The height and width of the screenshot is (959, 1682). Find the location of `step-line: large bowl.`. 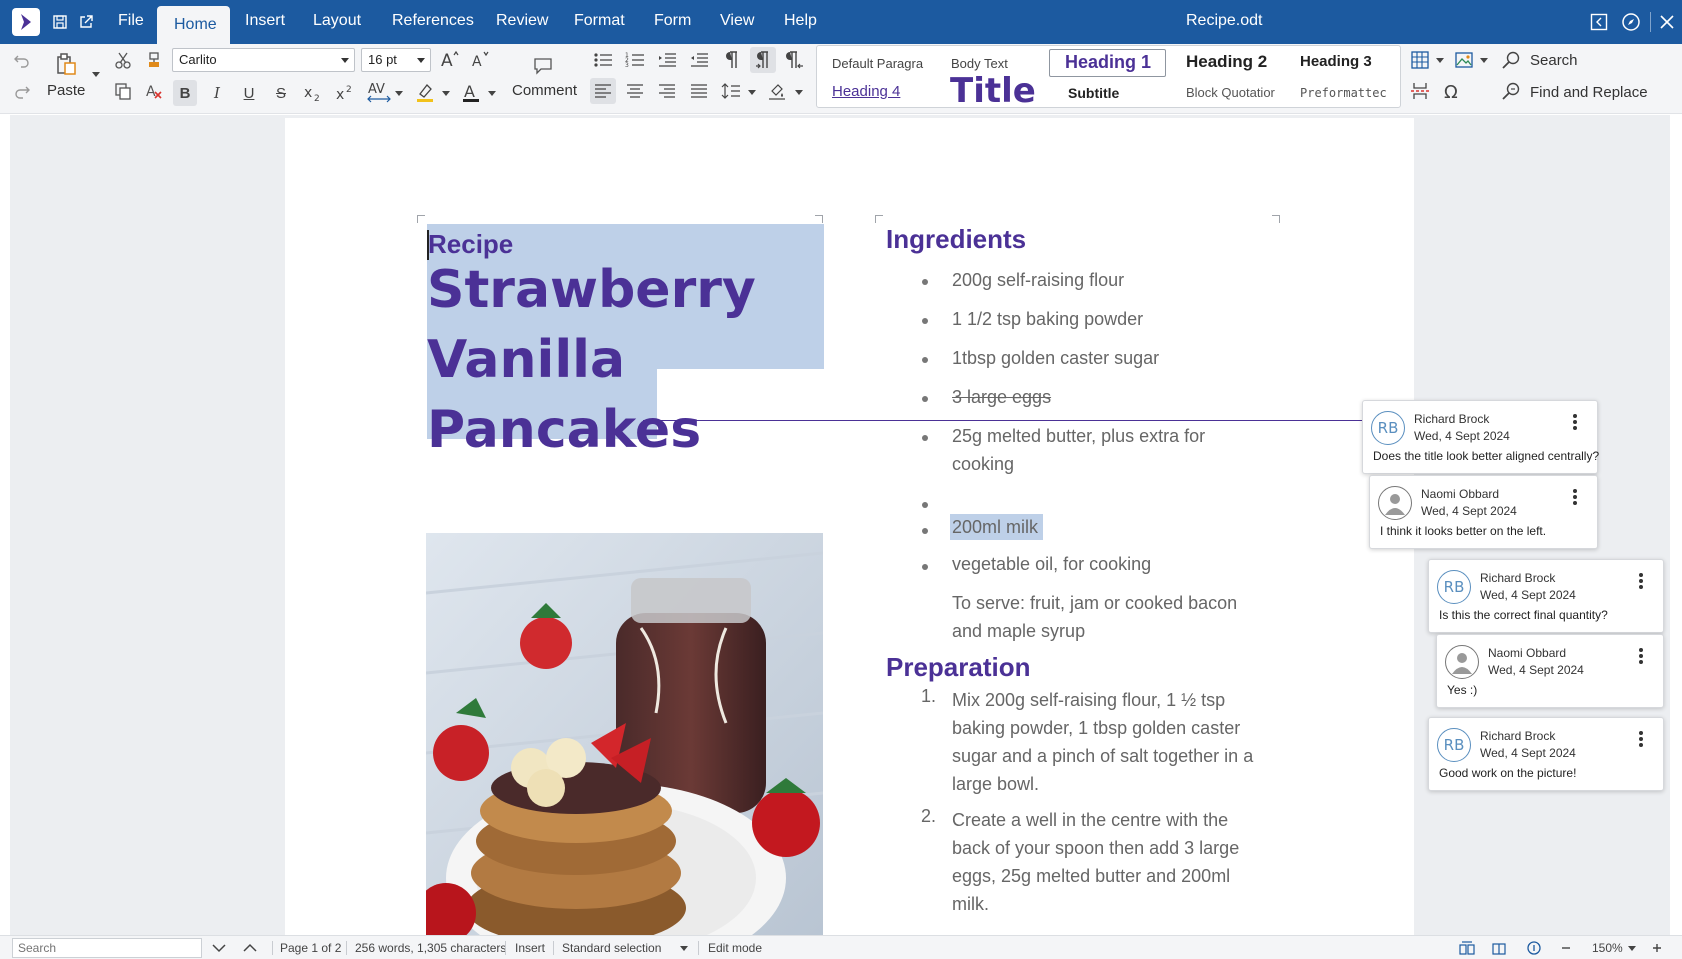

step-line: large bowl. is located at coordinates (995, 784).